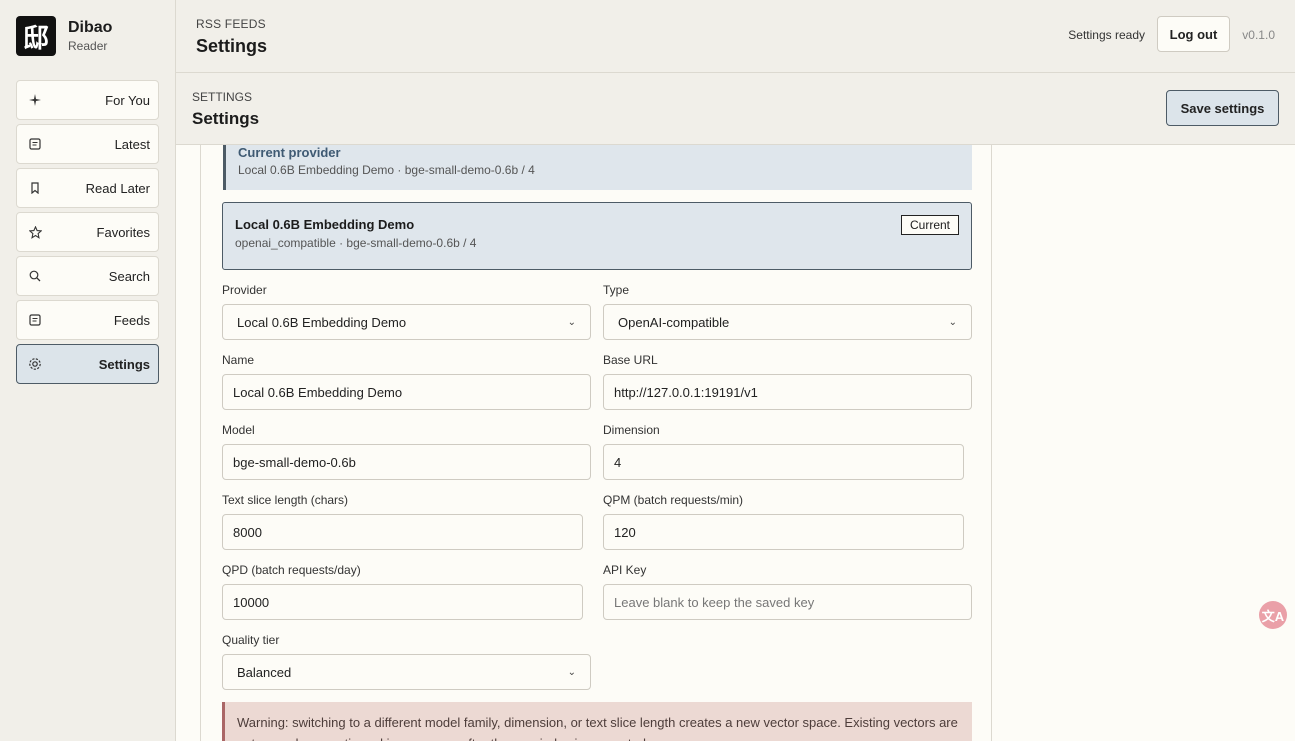 The image size is (1295, 741). I want to click on section-header: SETTINGS Settings Save settings, so click(735, 109).